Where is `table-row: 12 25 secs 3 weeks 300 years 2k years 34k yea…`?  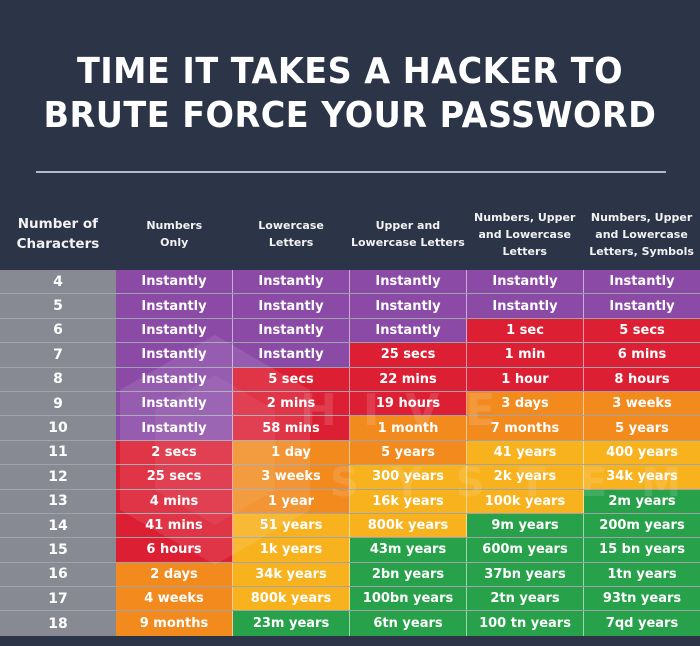 table-row: 12 25 secs 3 weeks 300 years 2k years 34k yea… is located at coordinates (350, 477).